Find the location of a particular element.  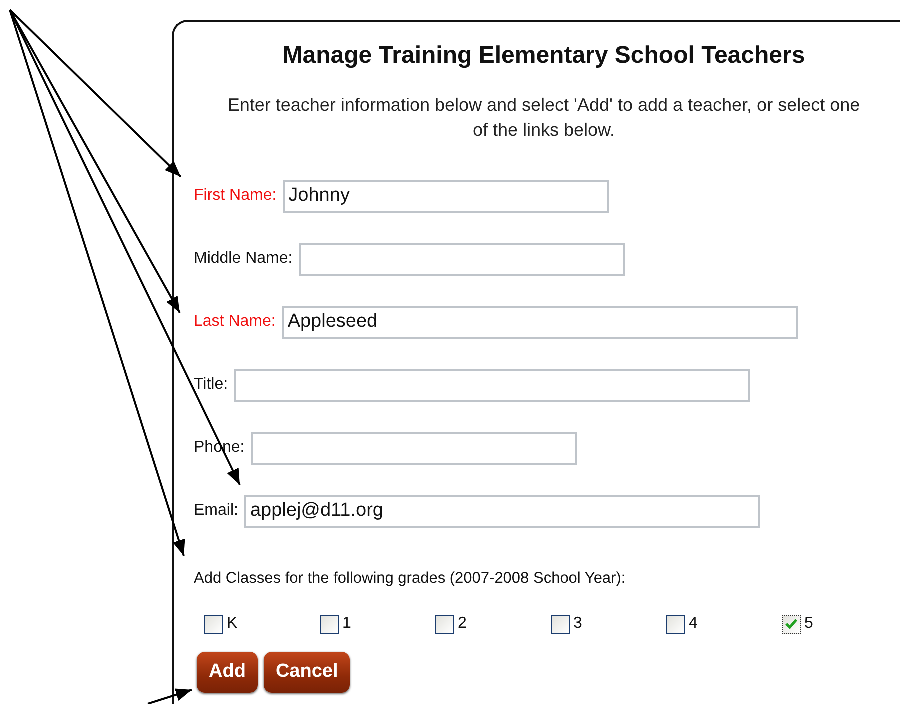

checkbox-label: 5 is located at coordinates (809, 624).